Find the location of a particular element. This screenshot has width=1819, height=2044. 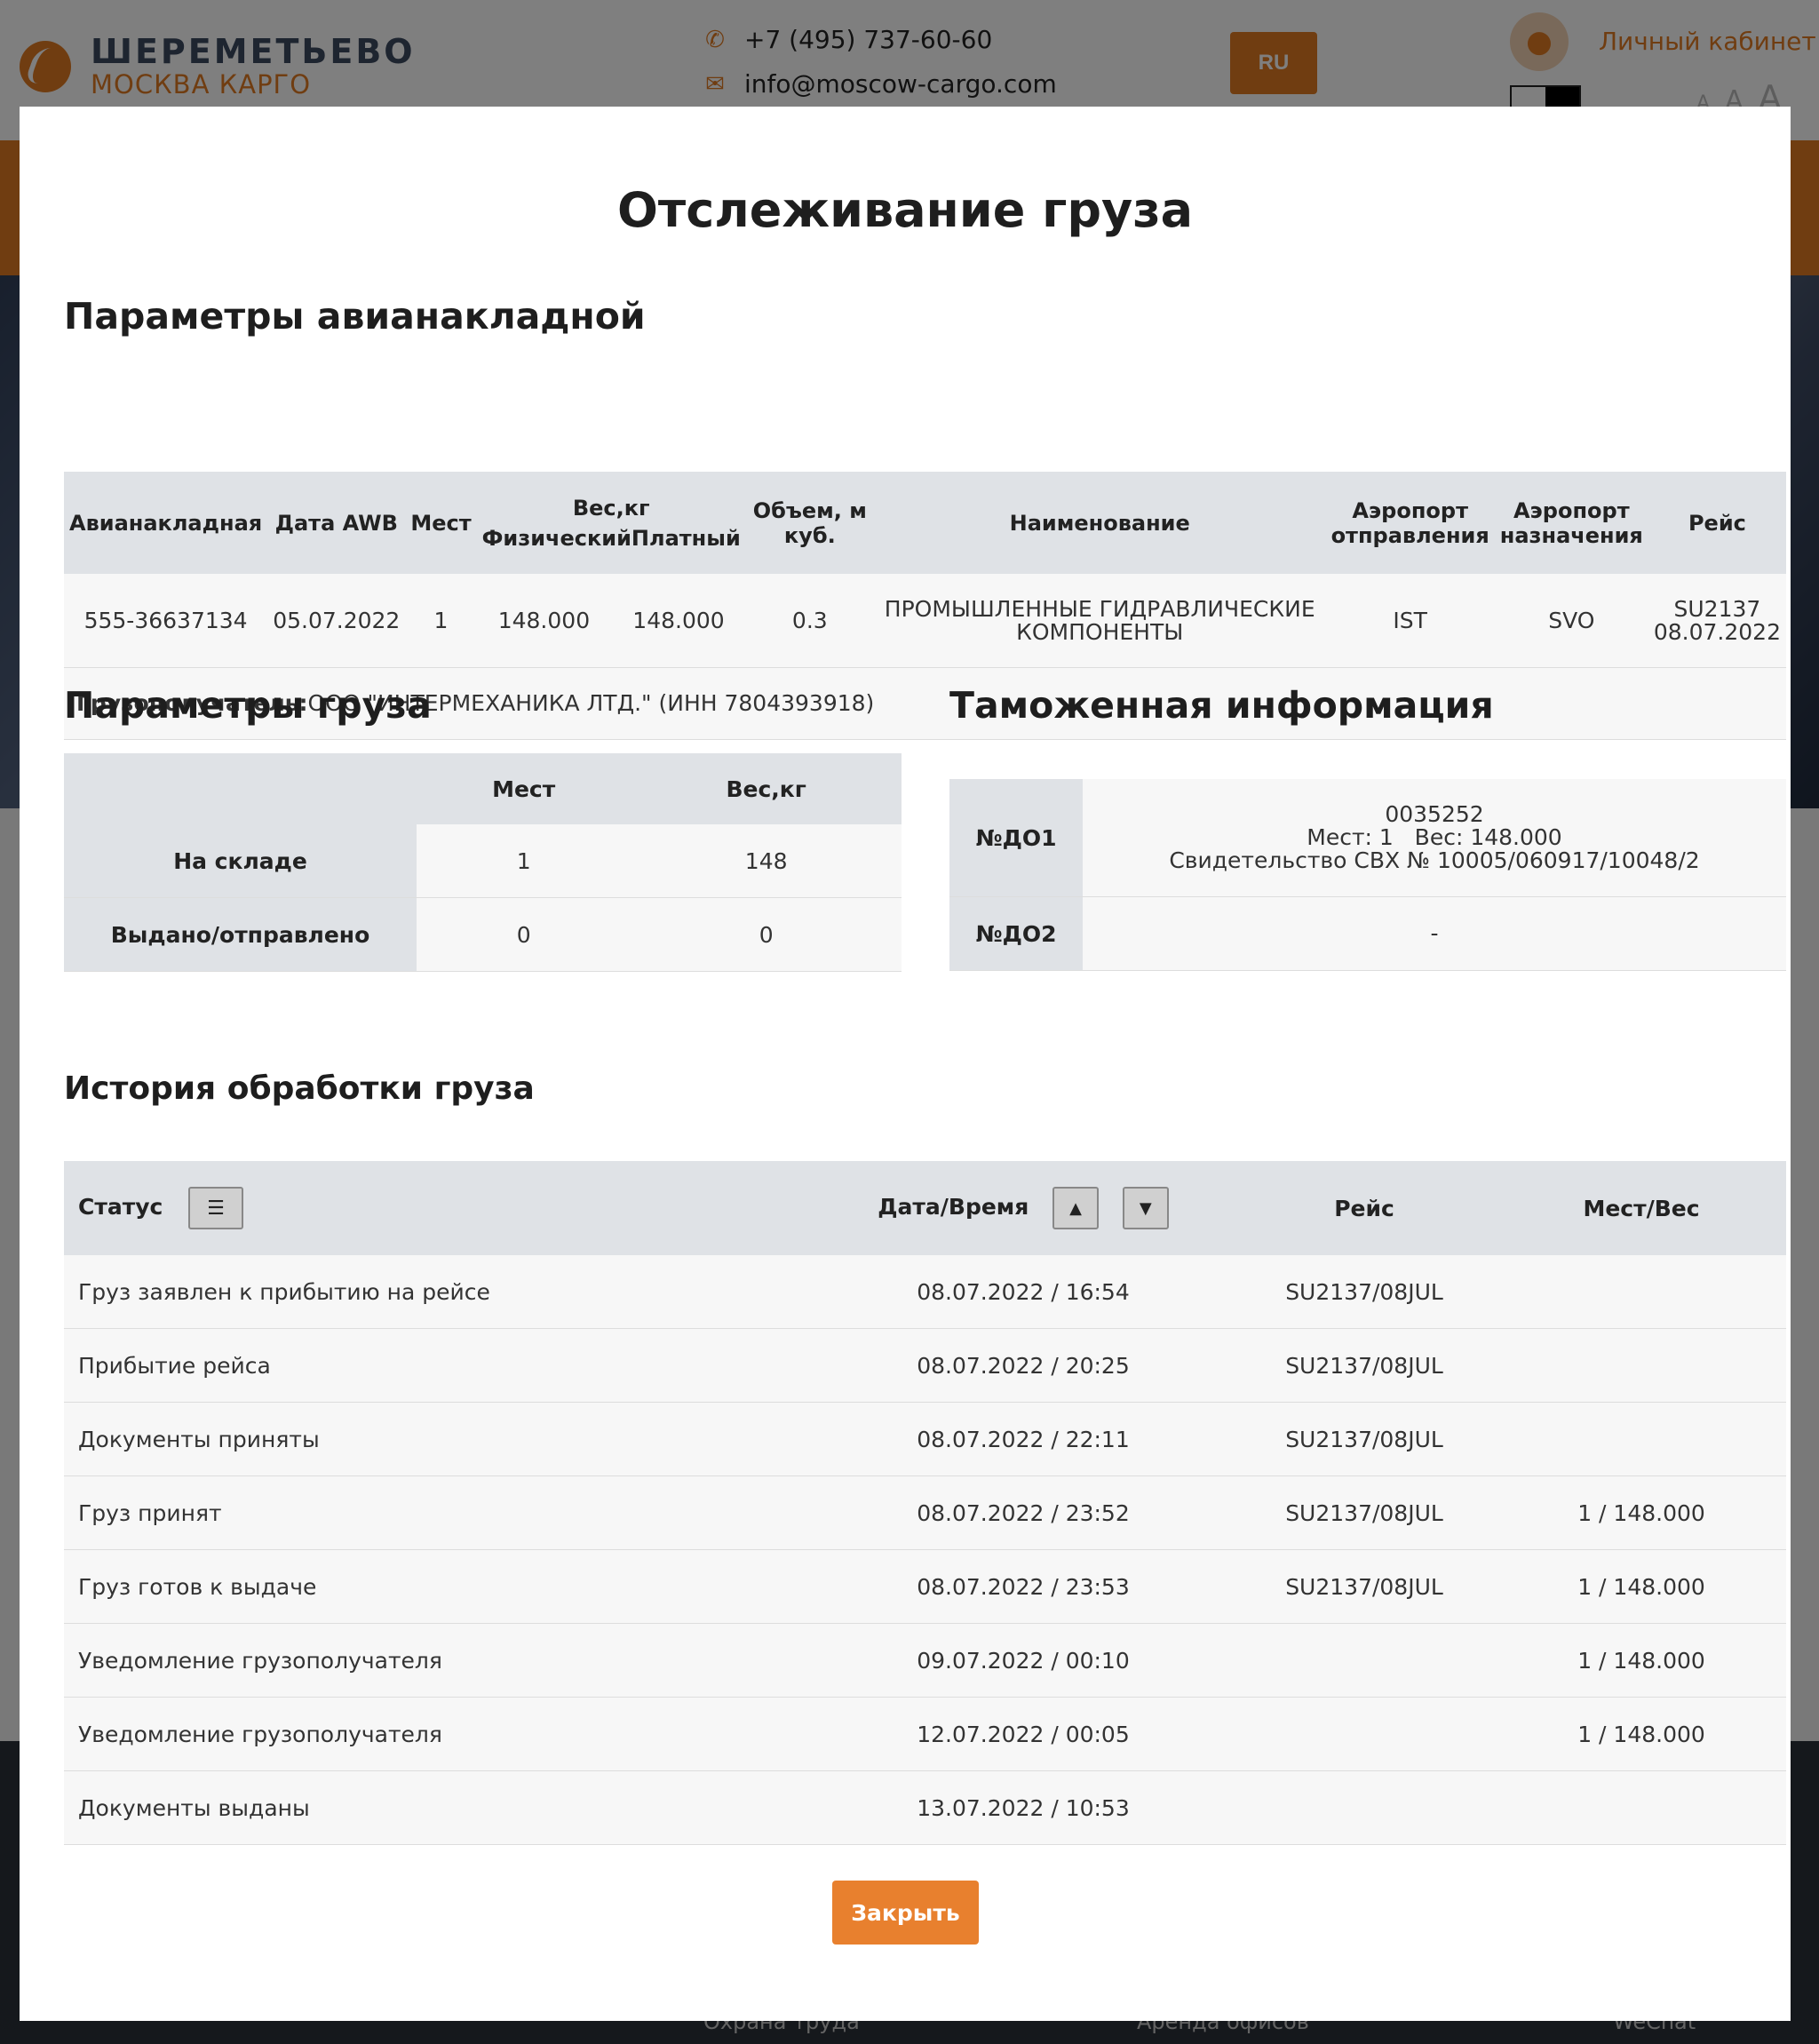

customs-pieces-weight: Мест: 1 Вес: 148.000 is located at coordinates (1434, 837).